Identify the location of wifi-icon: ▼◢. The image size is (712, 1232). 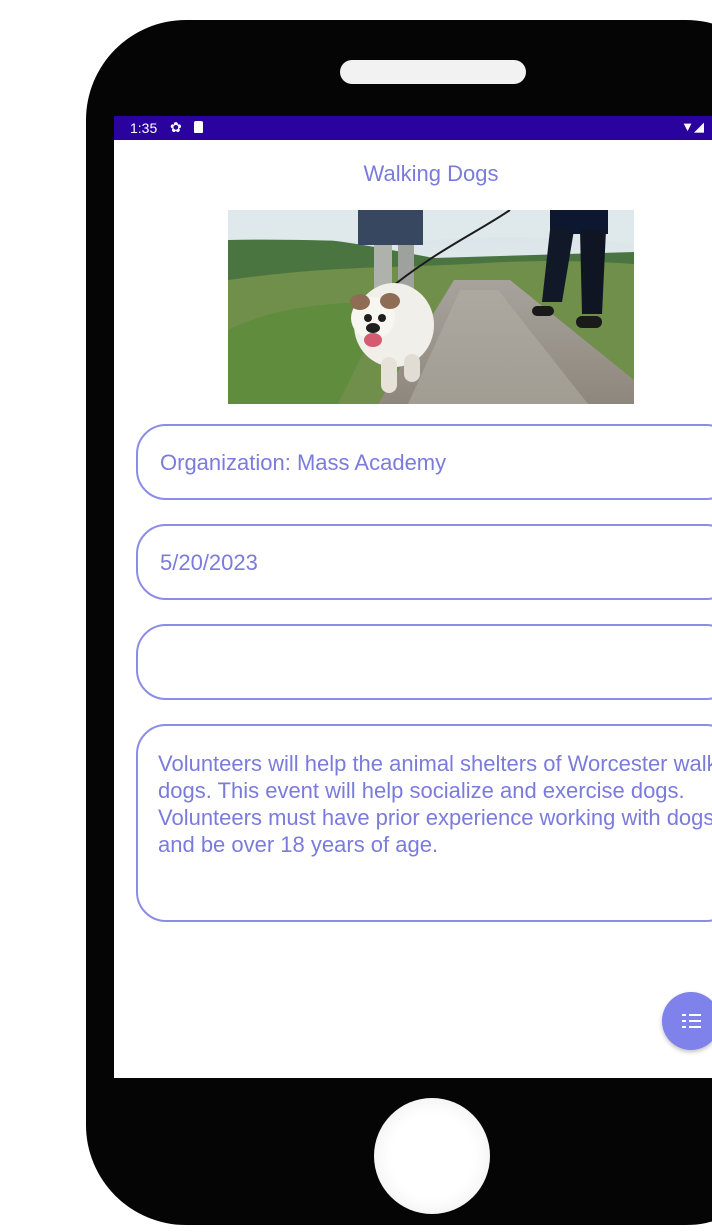
(692, 126).